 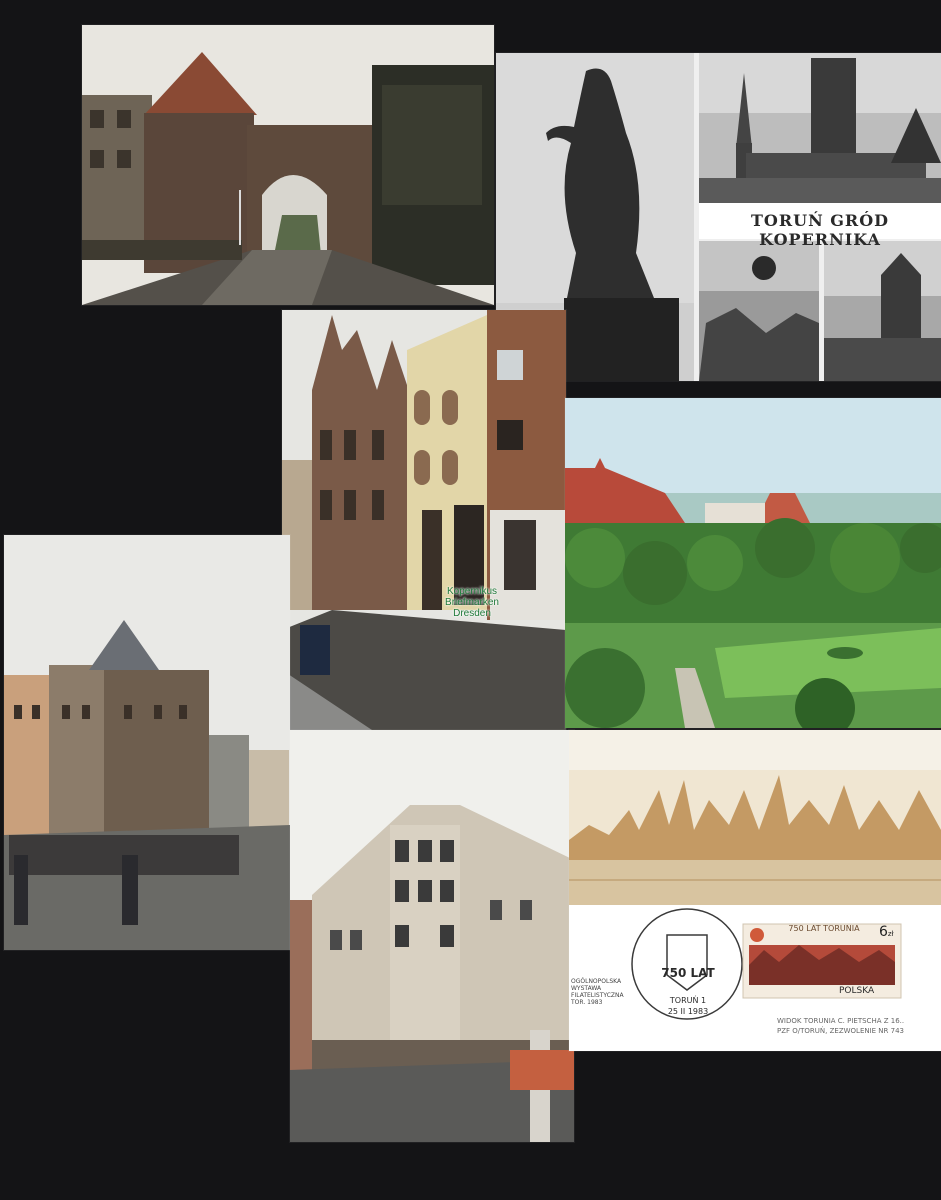 I want to click on park-aerial-image, so click(x=753, y=563).